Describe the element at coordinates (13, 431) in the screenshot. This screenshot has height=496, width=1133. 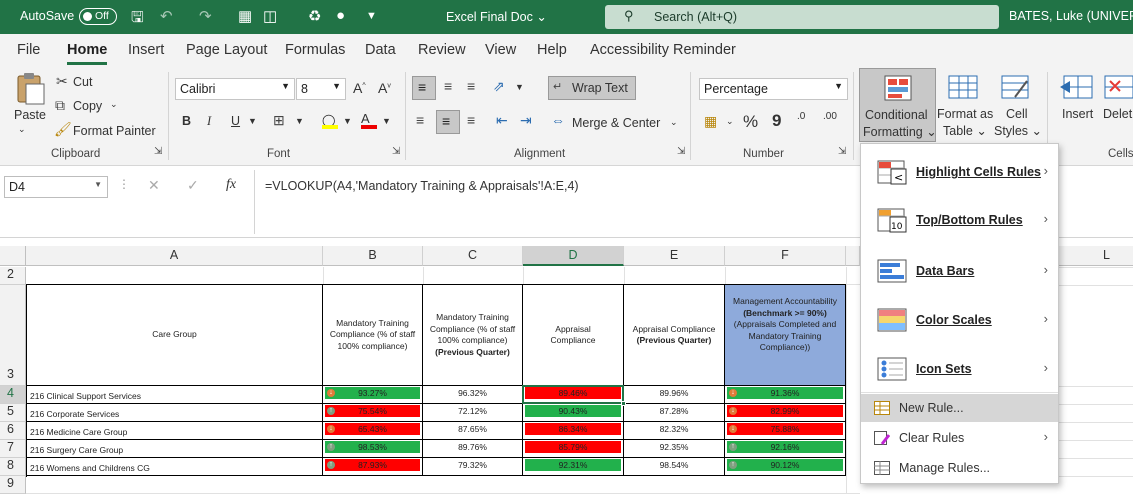
I see `row-header-6: 6` at that location.